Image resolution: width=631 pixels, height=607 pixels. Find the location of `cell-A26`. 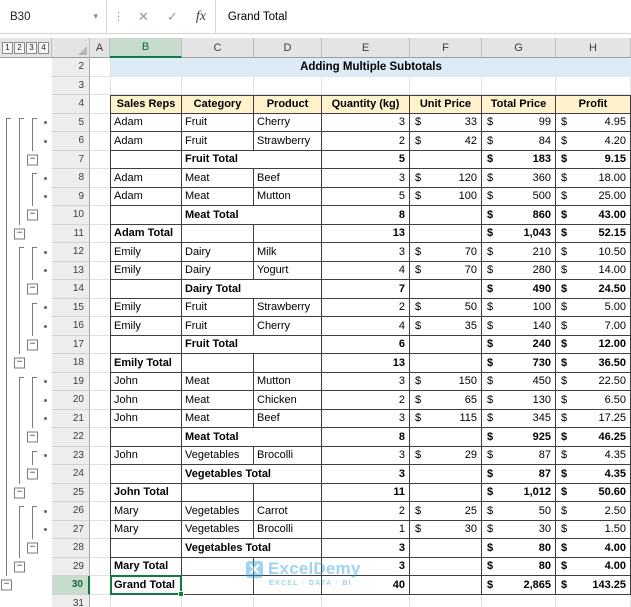

cell-A26 is located at coordinates (100, 511).